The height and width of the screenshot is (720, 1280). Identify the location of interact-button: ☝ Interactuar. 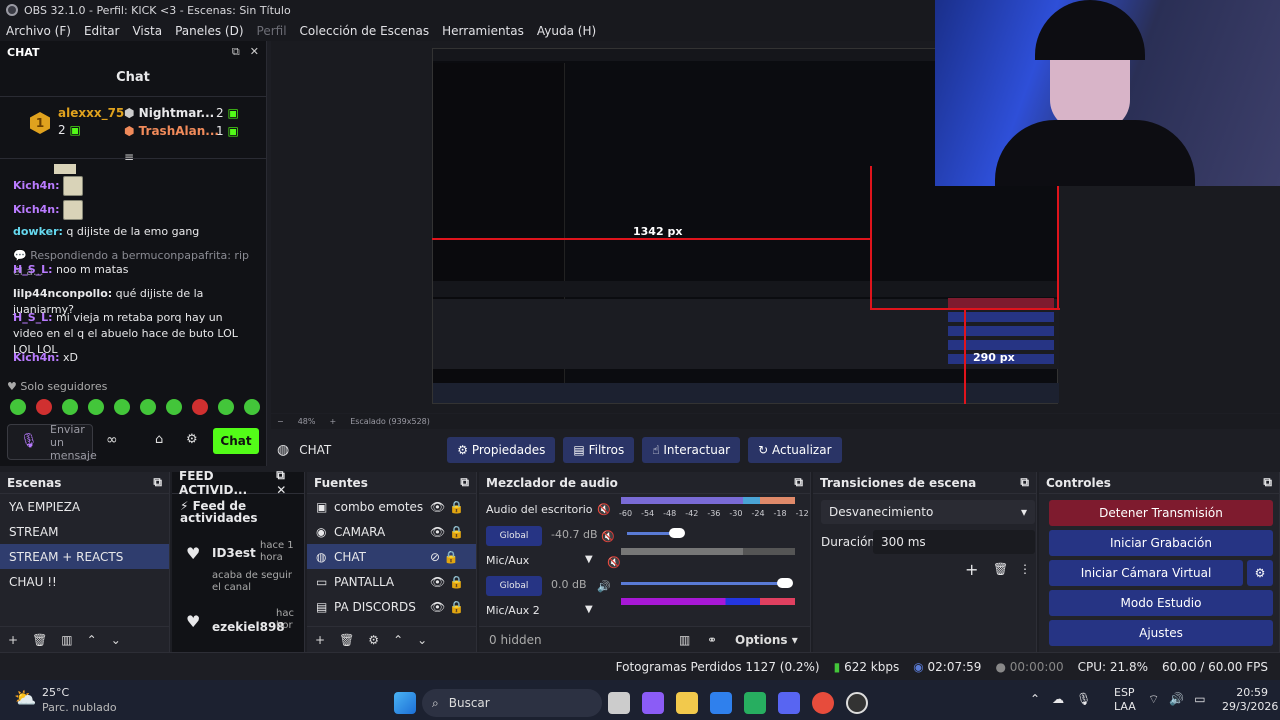
(691, 450).